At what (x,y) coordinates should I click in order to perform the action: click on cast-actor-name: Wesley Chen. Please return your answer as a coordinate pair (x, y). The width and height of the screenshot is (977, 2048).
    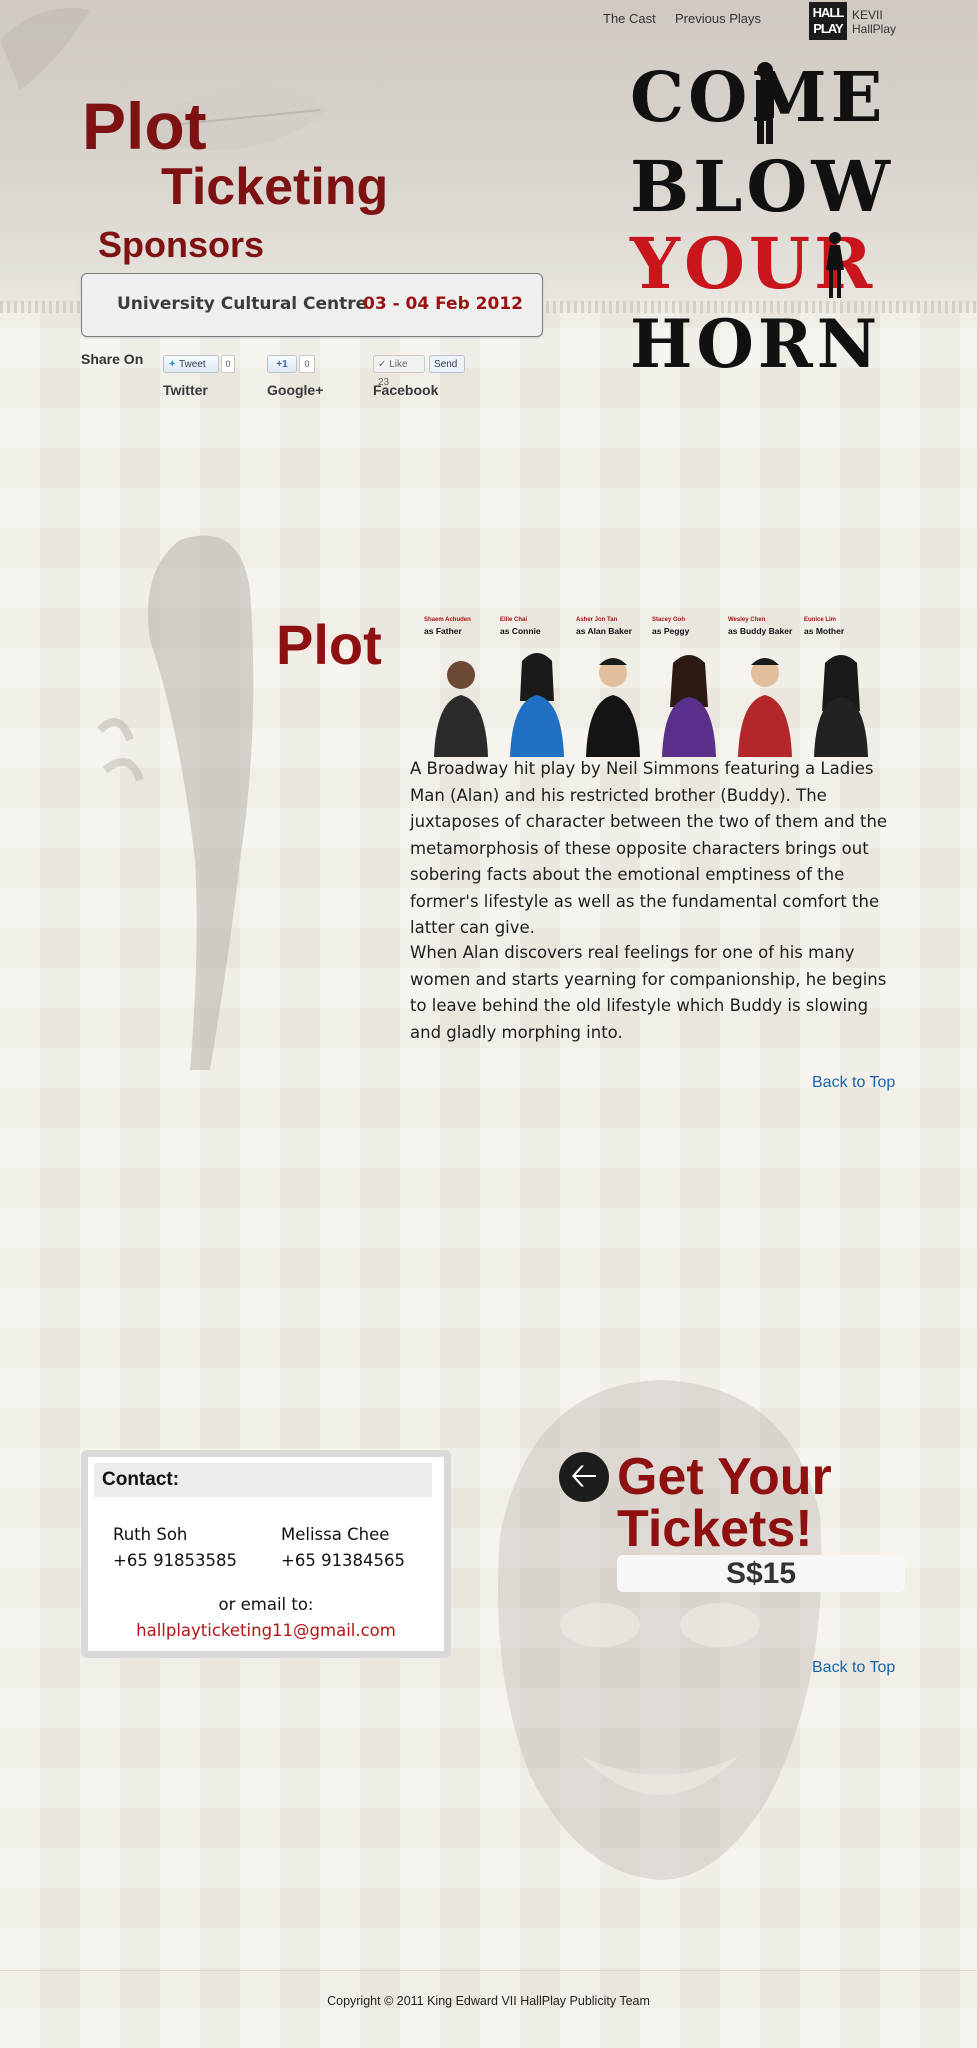
    Looking at the image, I should click on (747, 620).